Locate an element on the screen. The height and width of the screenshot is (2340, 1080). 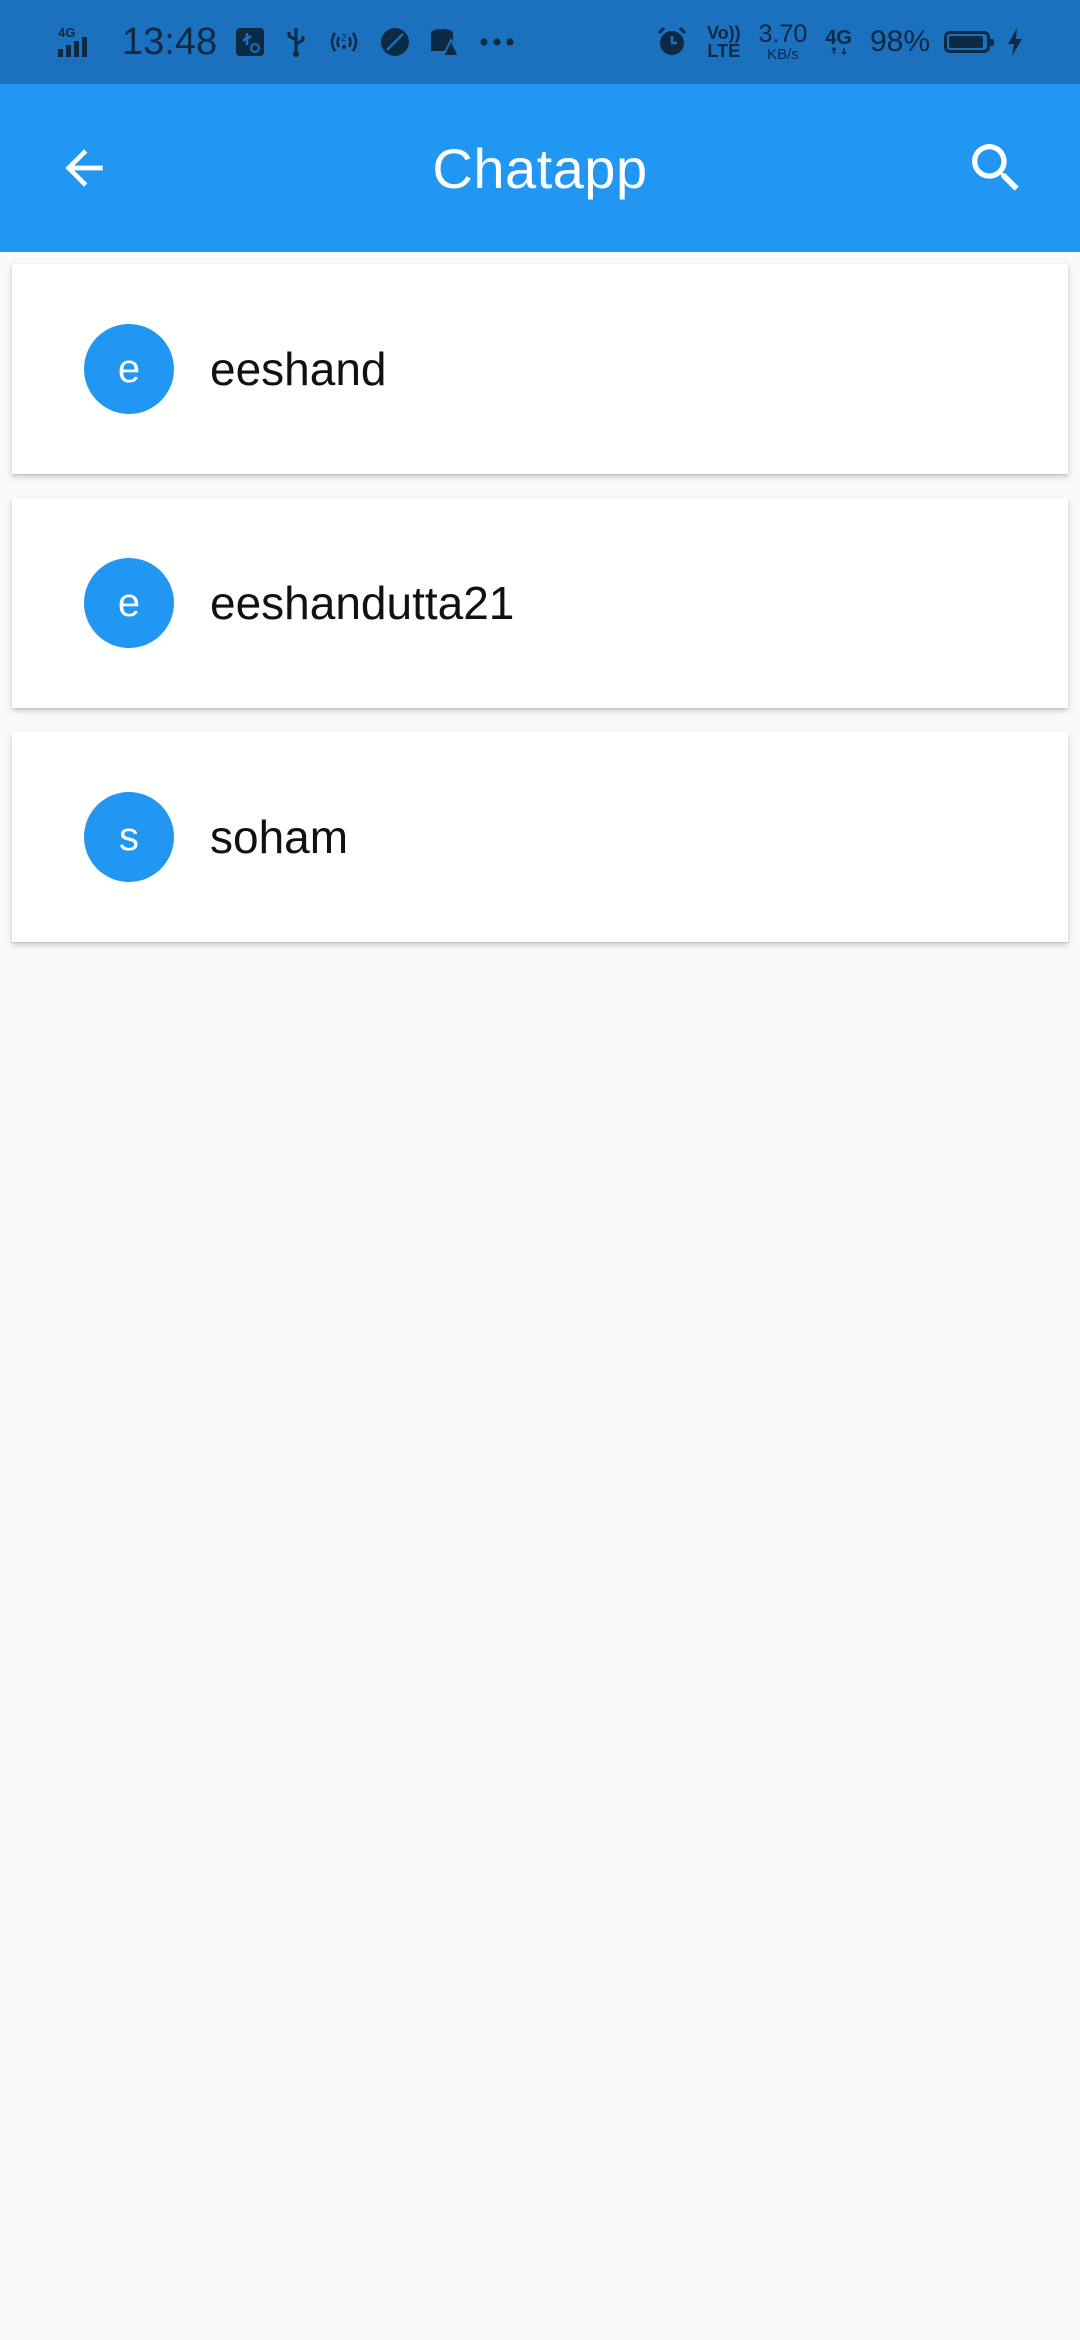
avatar: s is located at coordinates (129, 837).